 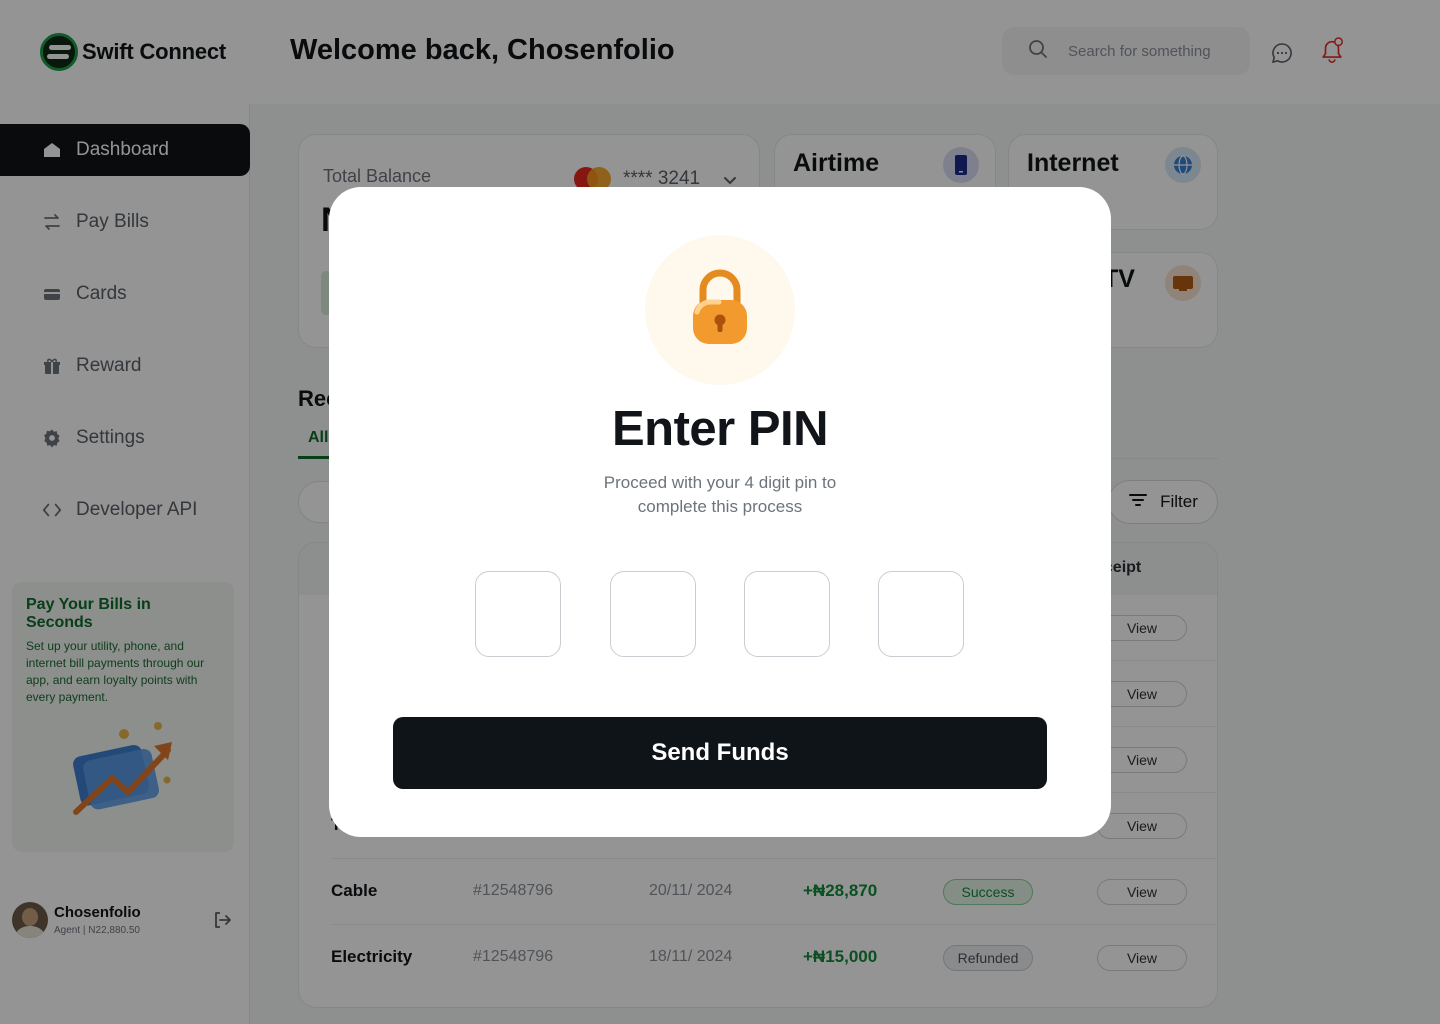 I want to click on send-funds-button: Send Funds, so click(x=720, y=753).